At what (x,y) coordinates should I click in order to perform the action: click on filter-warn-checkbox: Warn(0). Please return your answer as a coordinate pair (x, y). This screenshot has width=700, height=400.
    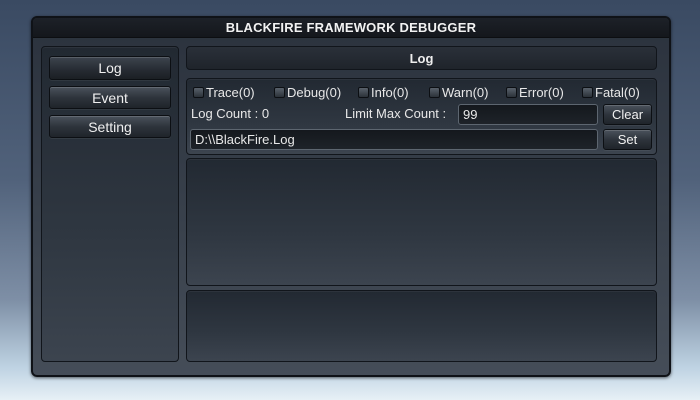
    Looking at the image, I should click on (458, 92).